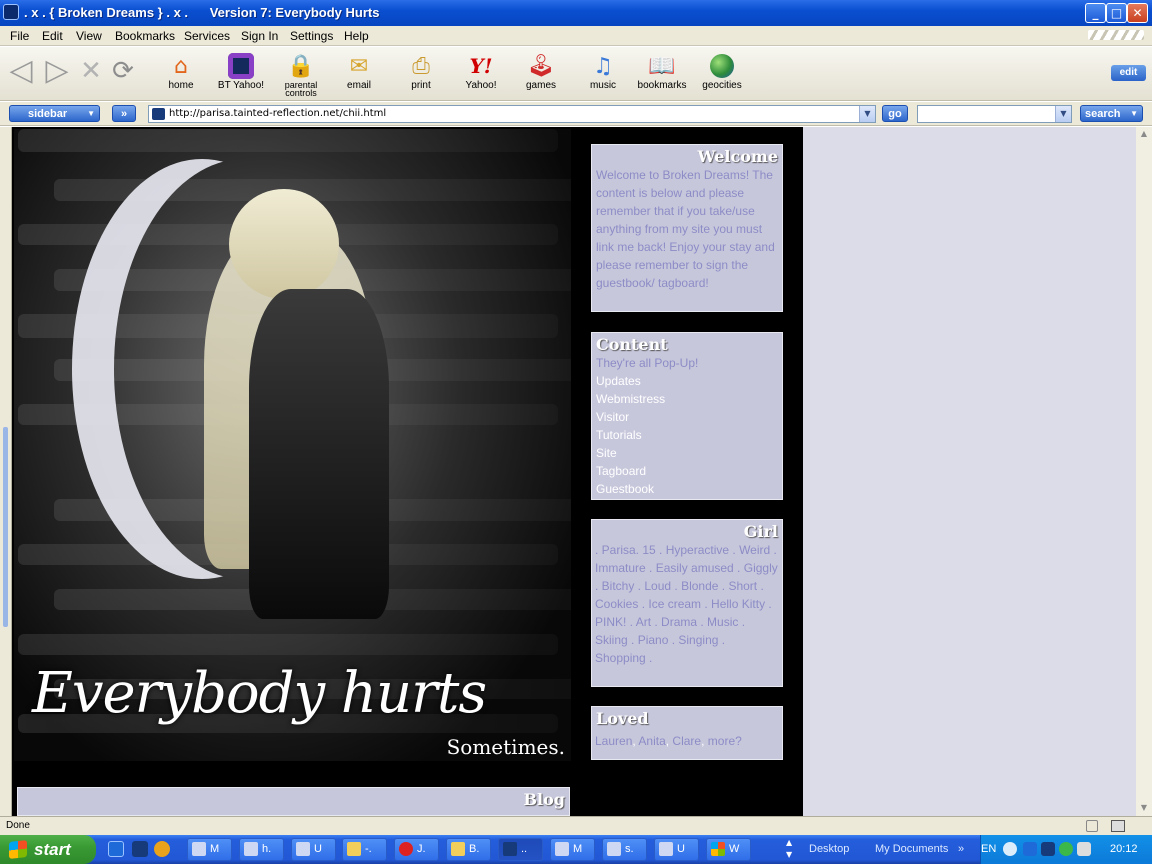 Image resolution: width=1152 pixels, height=864 pixels. Describe the element at coordinates (1092, 826) in the screenshot. I see `lock-status-icon` at that location.